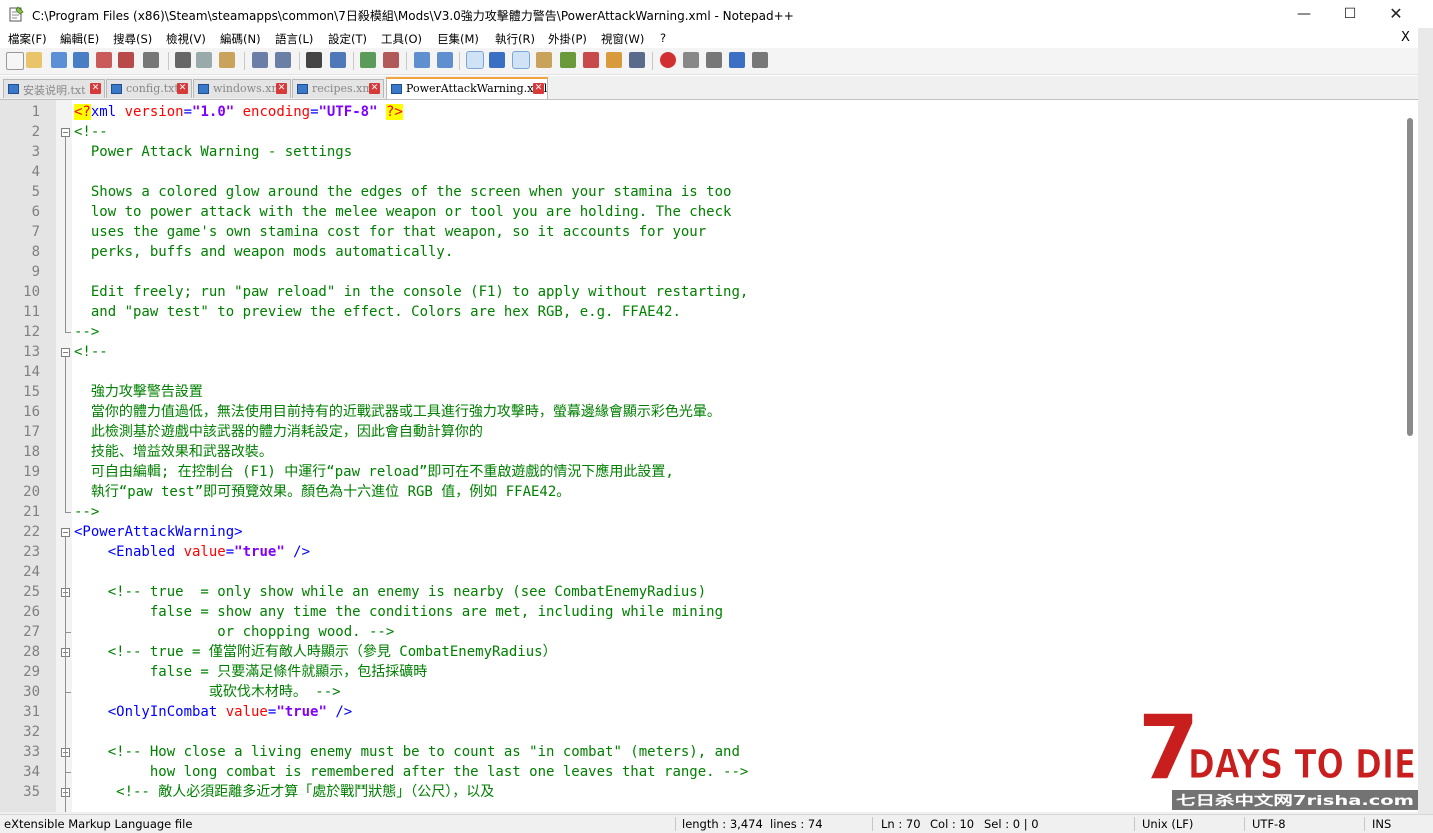 The image size is (1433, 833). I want to click on play-macro-icon, so click(714, 60).